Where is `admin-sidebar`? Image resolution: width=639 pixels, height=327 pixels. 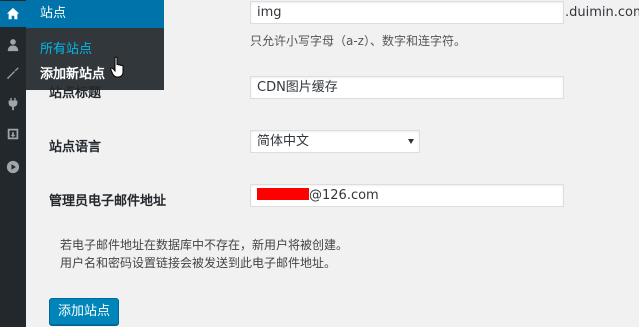
admin-sidebar is located at coordinates (13, 163).